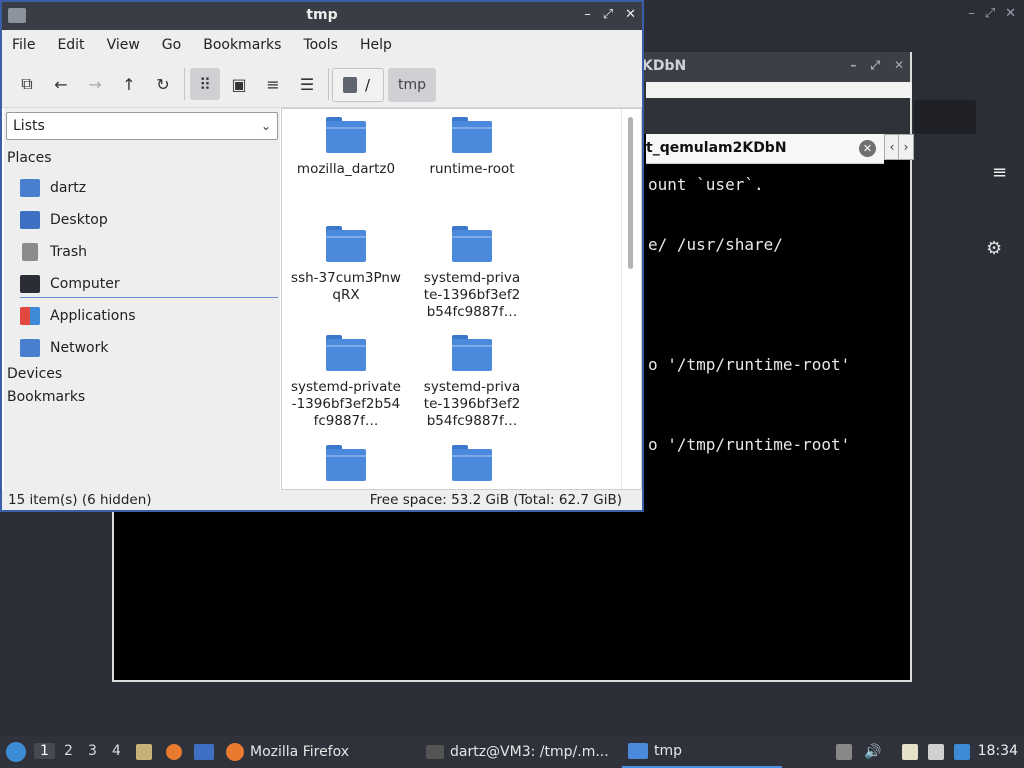  What do you see at coordinates (123, 45) in the screenshot?
I see `menu-view: View` at bounding box center [123, 45].